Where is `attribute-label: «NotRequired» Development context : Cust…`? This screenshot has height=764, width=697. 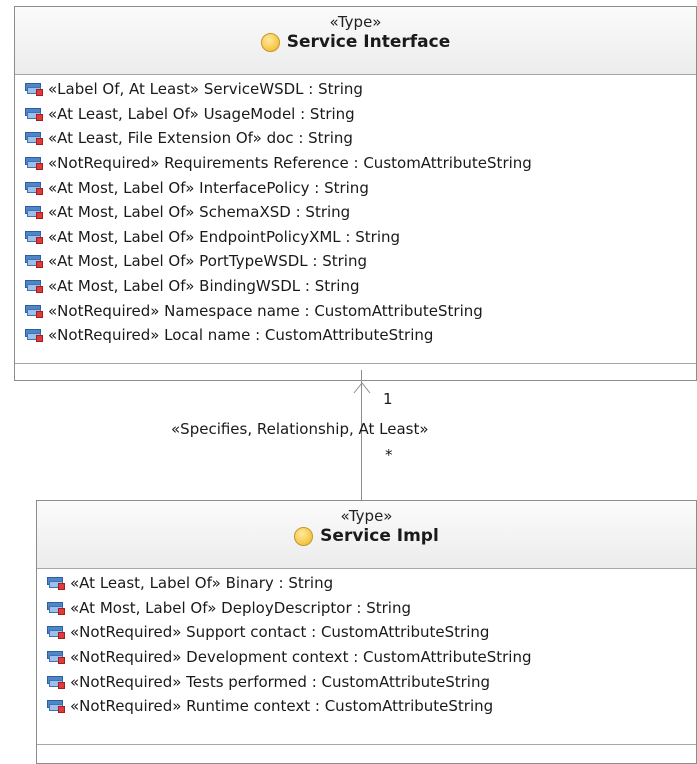 attribute-label: «NotRequired» Development context : Cust… is located at coordinates (301, 657).